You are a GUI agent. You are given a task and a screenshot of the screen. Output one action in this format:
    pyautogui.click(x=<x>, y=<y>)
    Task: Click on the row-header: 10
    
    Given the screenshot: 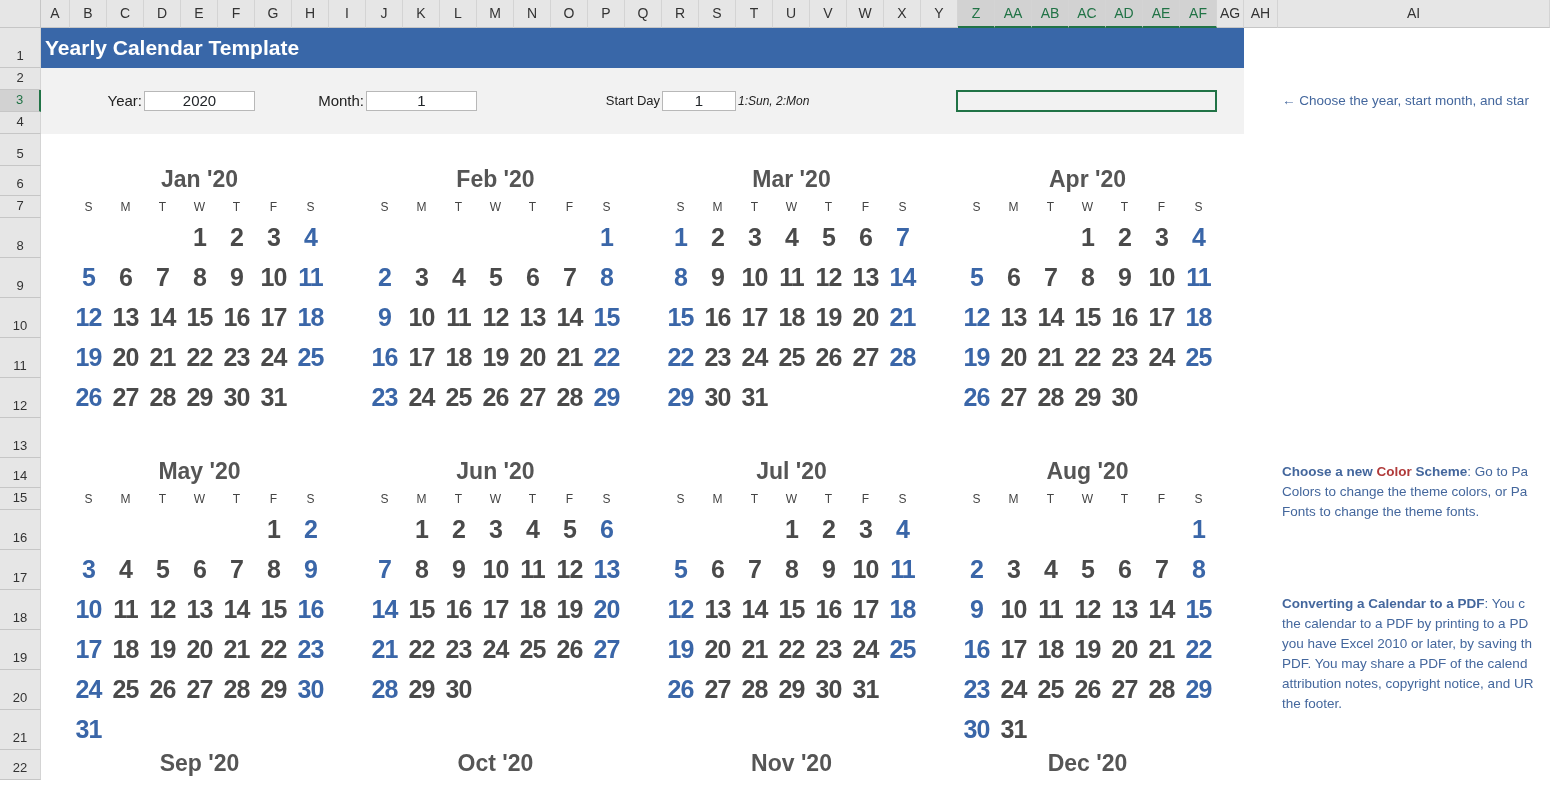 What is the action you would take?
    pyautogui.click(x=20, y=318)
    